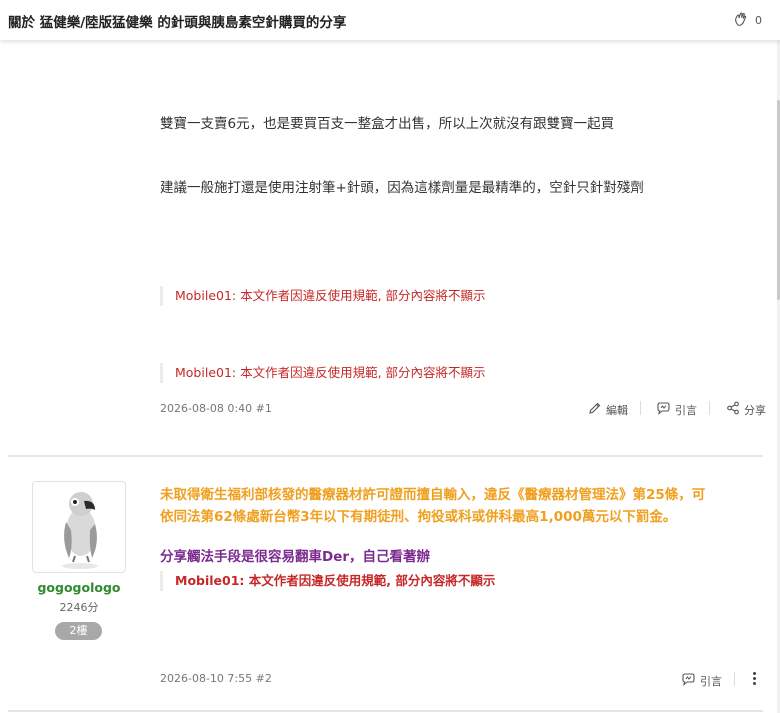 This screenshot has height=713, width=780. I want to click on share-button: 分享, so click(746, 409).